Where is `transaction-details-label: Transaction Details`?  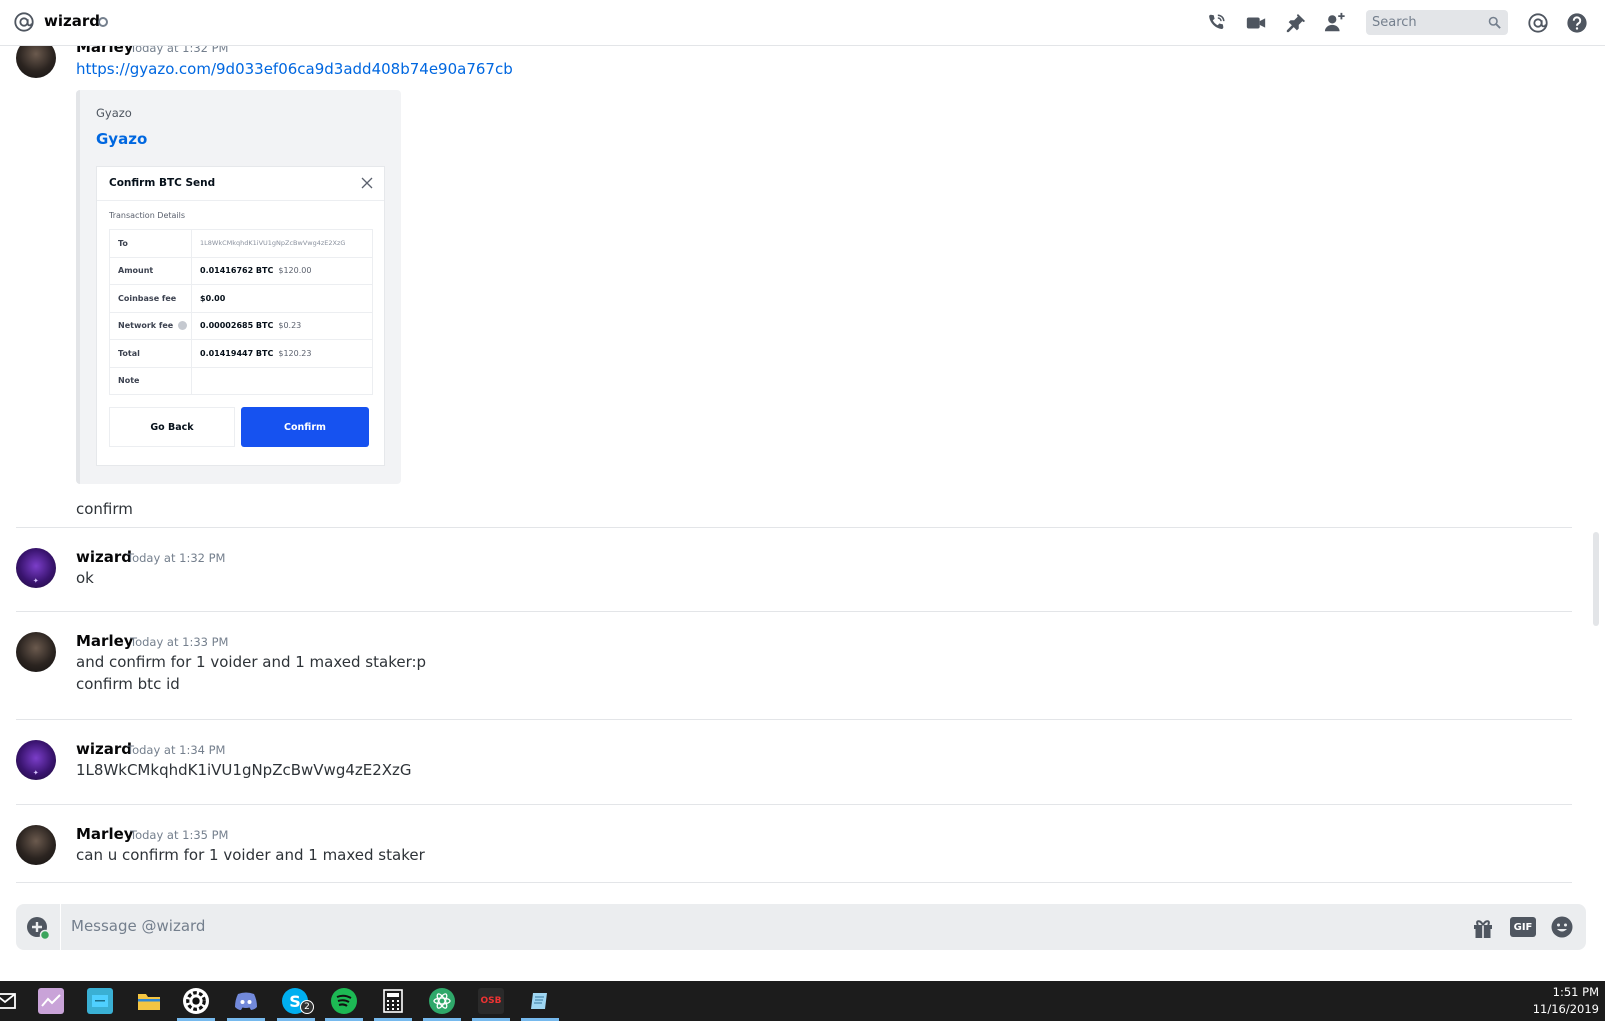
transaction-details-label: Transaction Details is located at coordinates (147, 215).